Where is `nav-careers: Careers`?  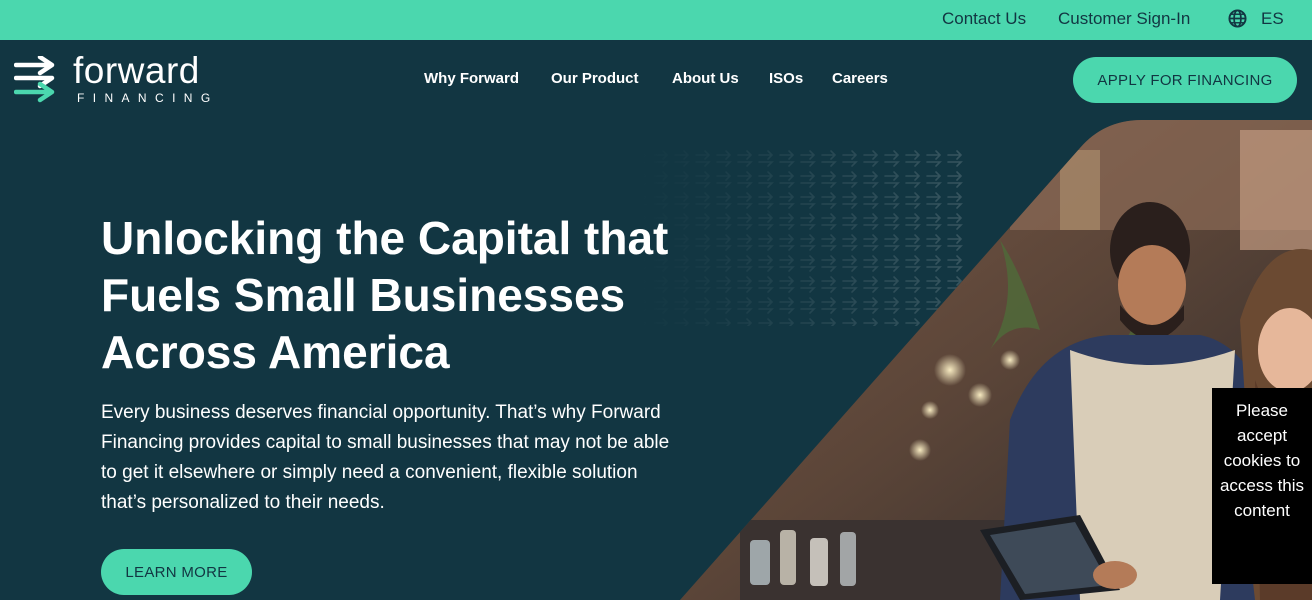
nav-careers: Careers is located at coordinates (860, 78).